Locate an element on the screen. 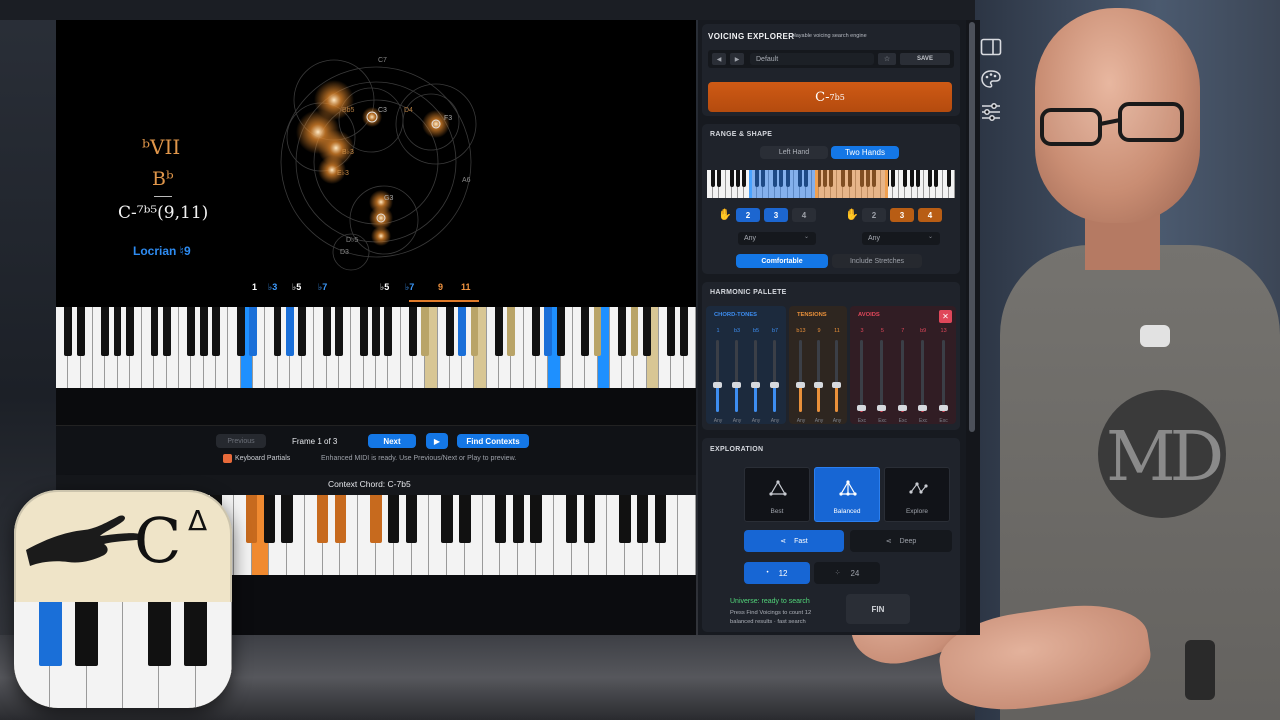  range-keyboard is located at coordinates (831, 184).